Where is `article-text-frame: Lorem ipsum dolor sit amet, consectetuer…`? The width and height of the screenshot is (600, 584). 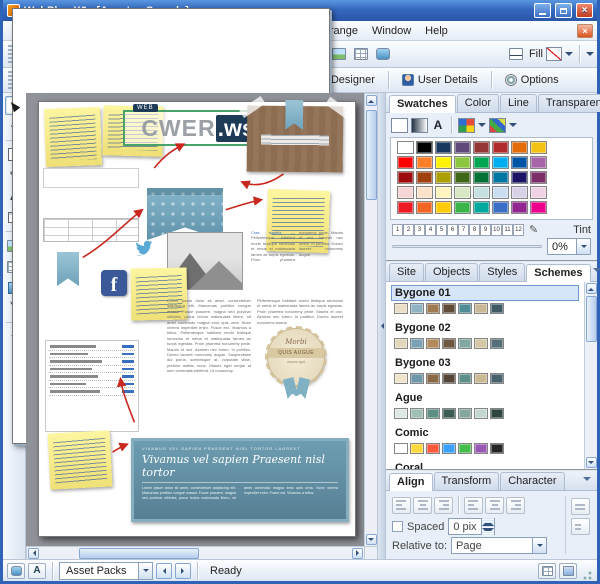
article-text-frame: Lorem ipsum dolor sit amet, consectetuer… is located at coordinates (209, 373).